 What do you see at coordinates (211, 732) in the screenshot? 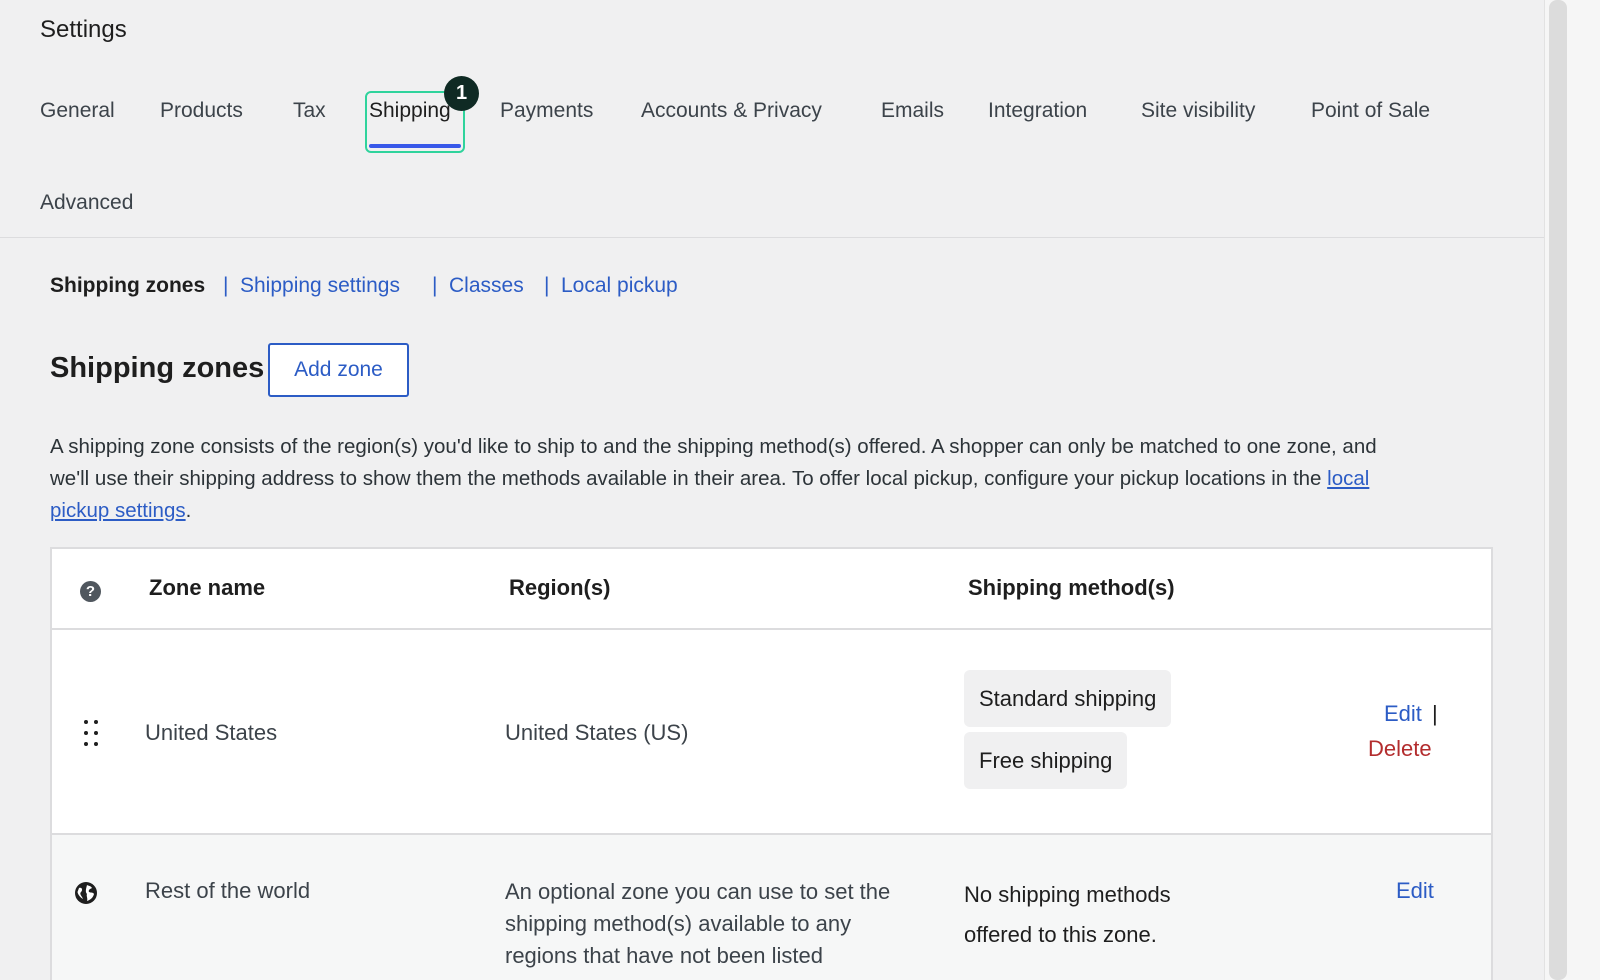
I see `zone-name: United States` at bounding box center [211, 732].